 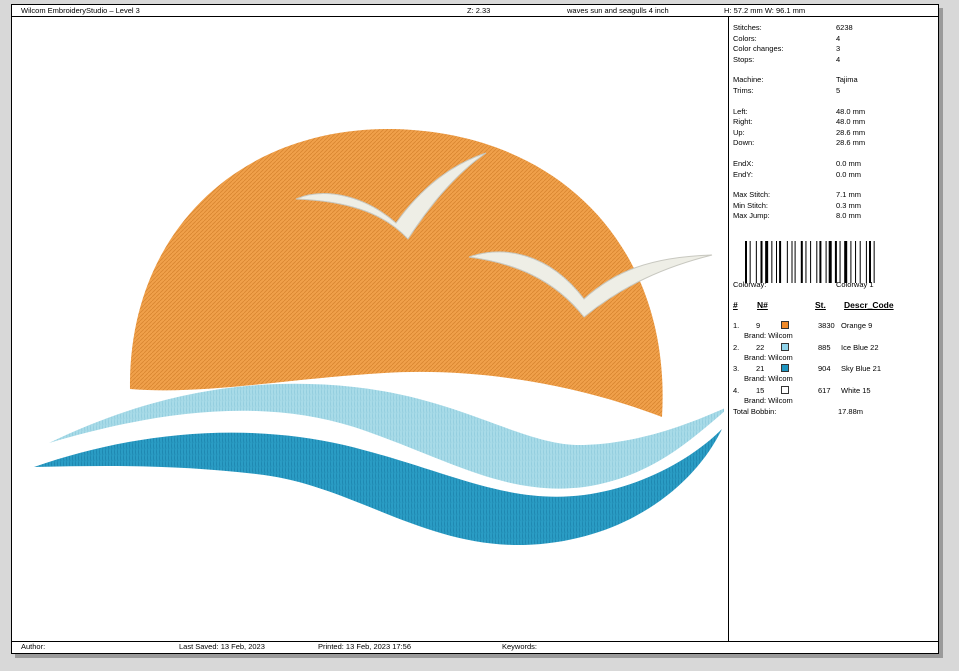 I want to click on stat-value: 3, so click(x=838, y=49).